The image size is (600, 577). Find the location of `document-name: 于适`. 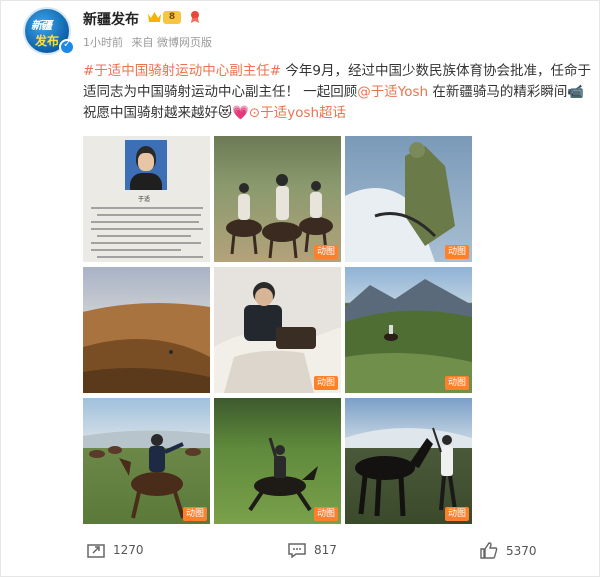

document-name: 于适 is located at coordinates (144, 199).